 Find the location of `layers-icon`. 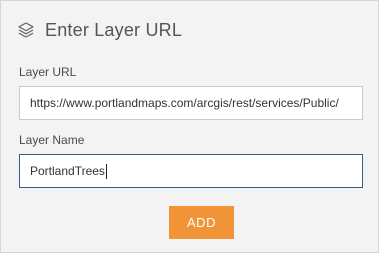

layers-icon is located at coordinates (26, 30).